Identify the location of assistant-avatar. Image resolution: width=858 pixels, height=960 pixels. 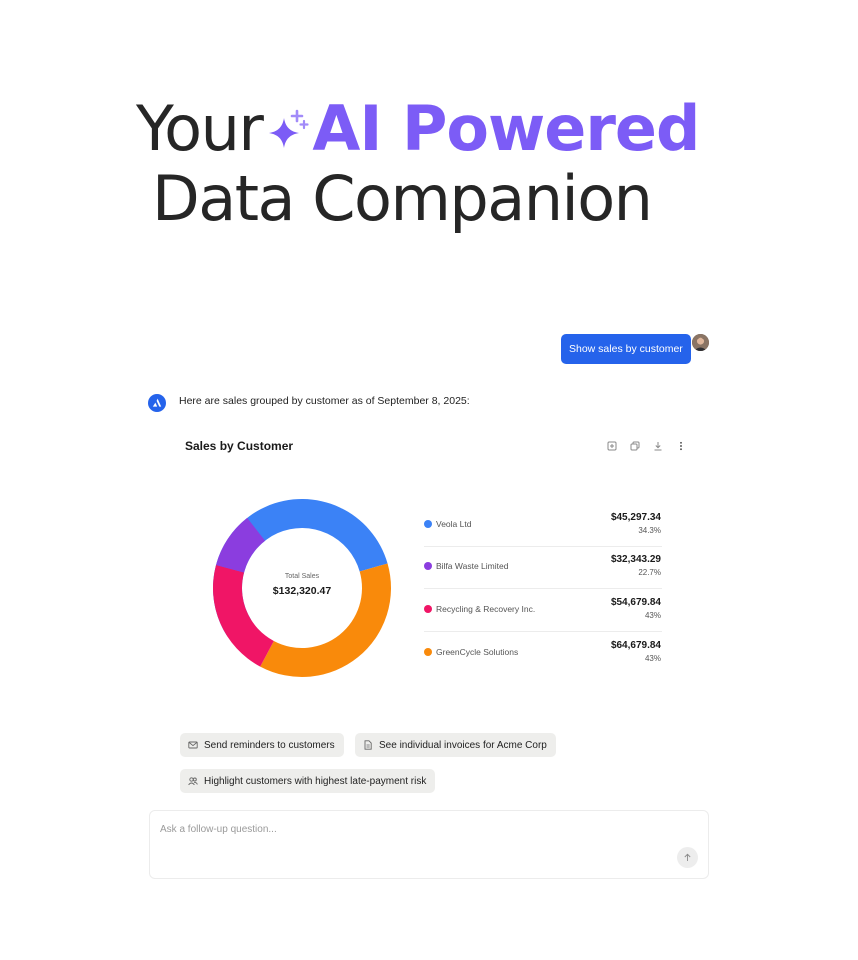
(157, 403).